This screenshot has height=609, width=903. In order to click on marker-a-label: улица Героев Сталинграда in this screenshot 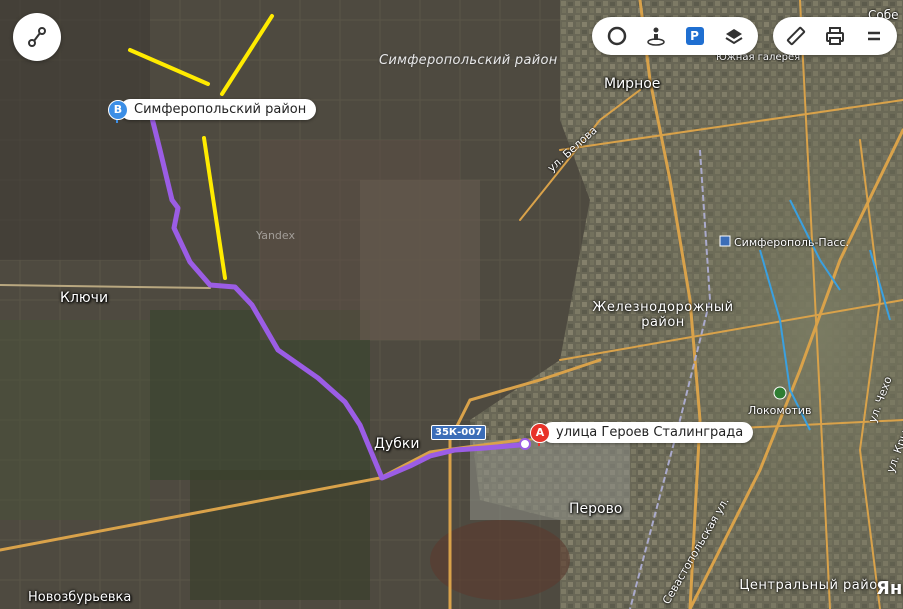, I will do `click(648, 432)`.